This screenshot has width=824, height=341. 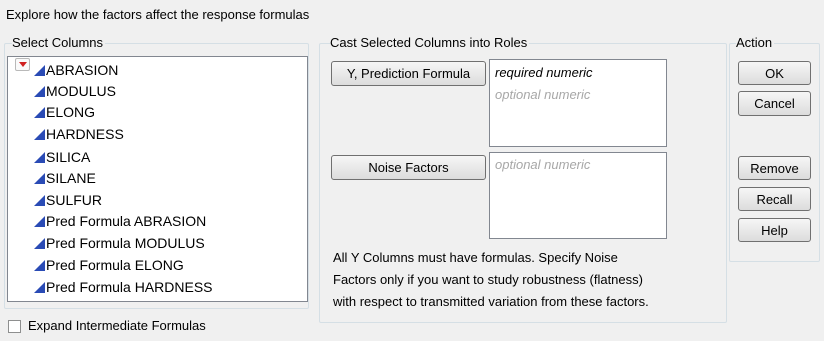 I want to click on noise-factors-button: Noise Factors, so click(x=408, y=167).